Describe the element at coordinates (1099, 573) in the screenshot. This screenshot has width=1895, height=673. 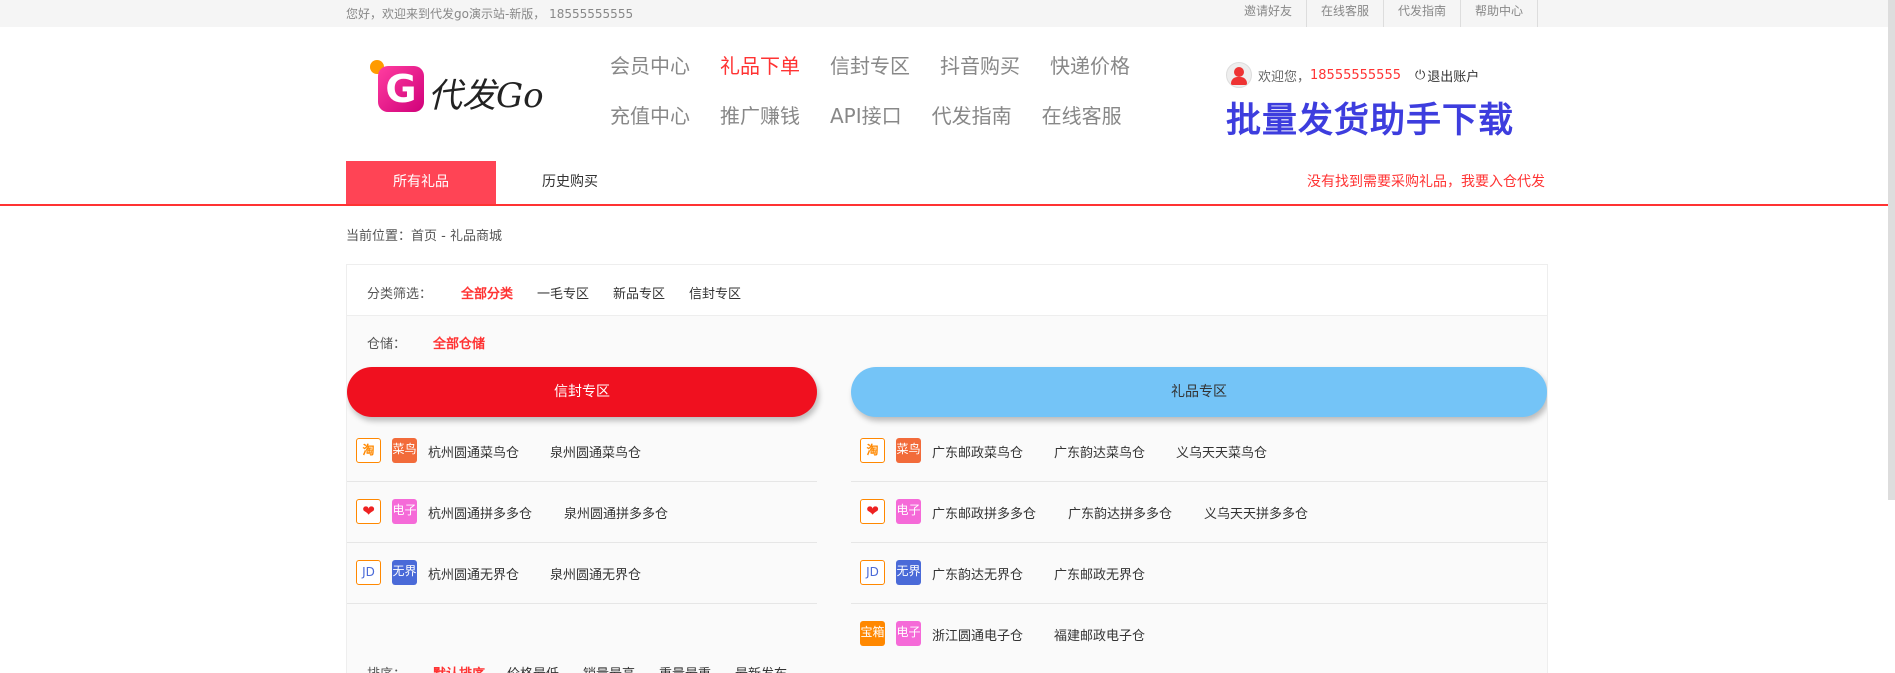
I see `warehouse-option: 广东邮政无界仓` at that location.